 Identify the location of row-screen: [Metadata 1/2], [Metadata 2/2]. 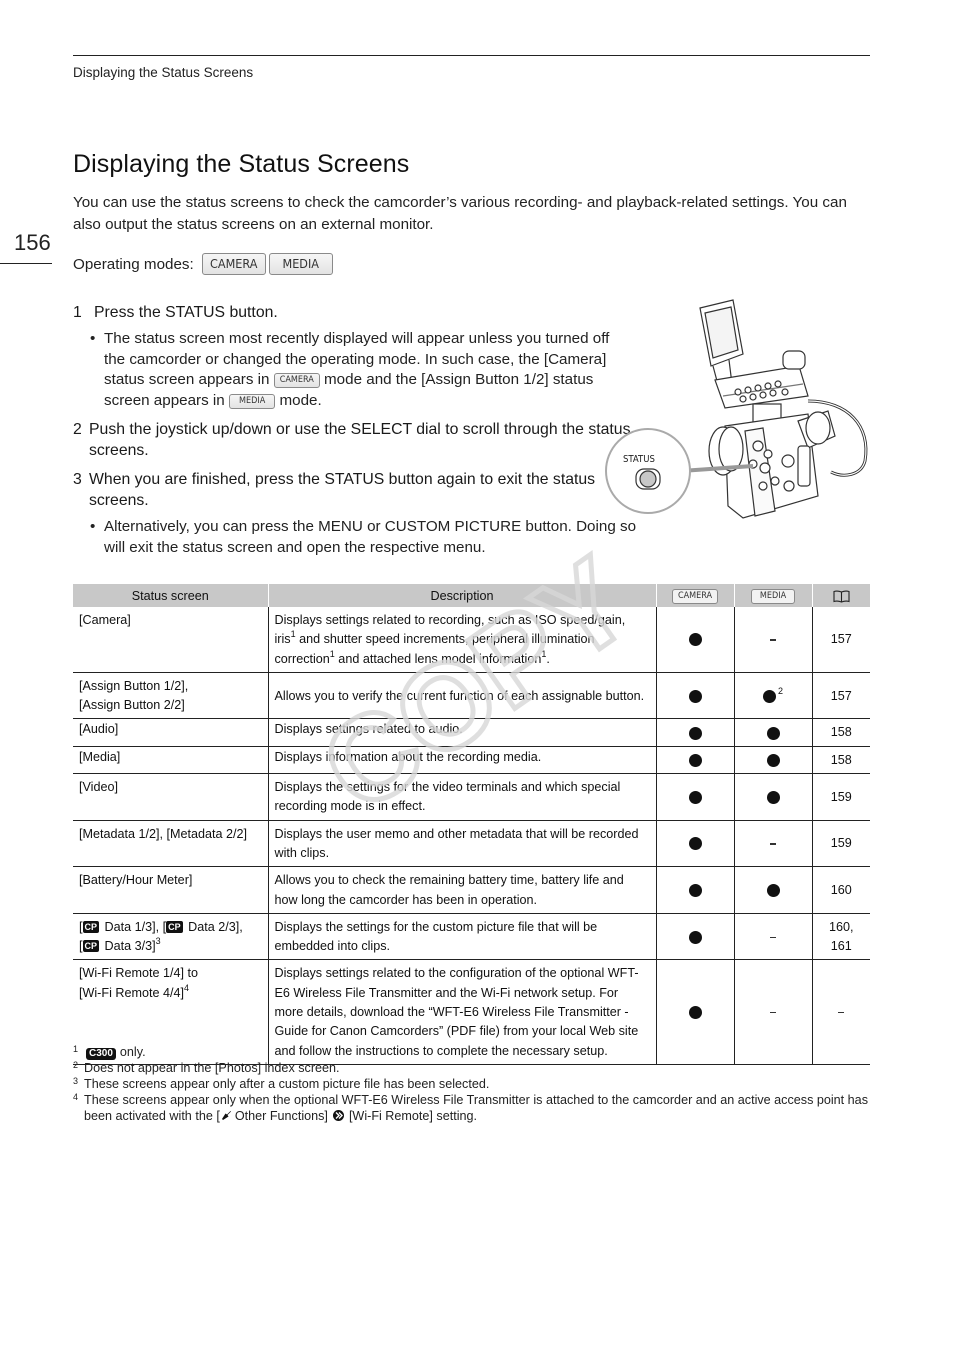
(170, 843).